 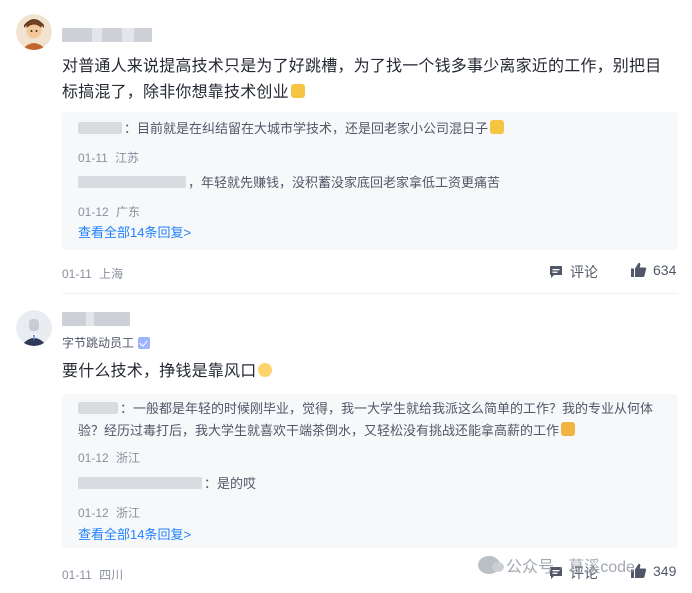 I want to click on reply-item: ：是的哎, so click(x=167, y=484).